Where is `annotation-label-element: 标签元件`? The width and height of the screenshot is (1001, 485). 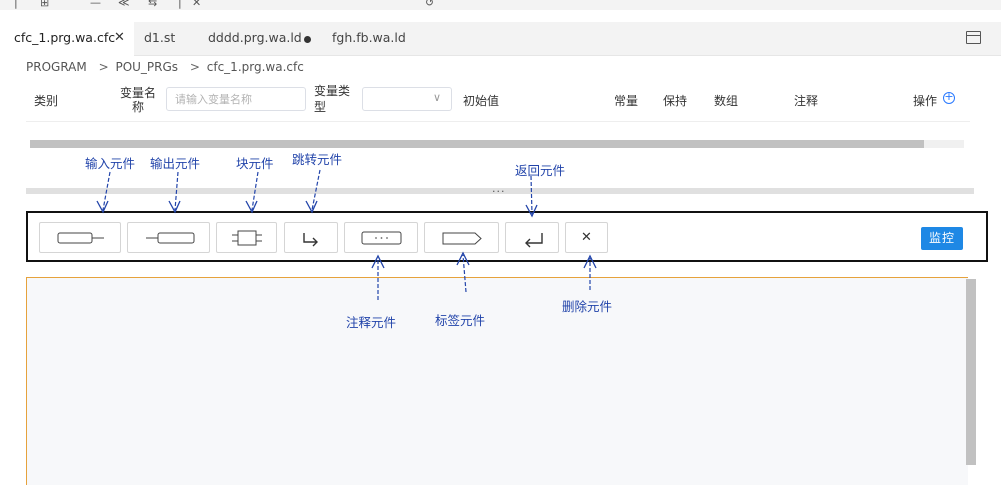 annotation-label-element: 标签元件 is located at coordinates (460, 320).